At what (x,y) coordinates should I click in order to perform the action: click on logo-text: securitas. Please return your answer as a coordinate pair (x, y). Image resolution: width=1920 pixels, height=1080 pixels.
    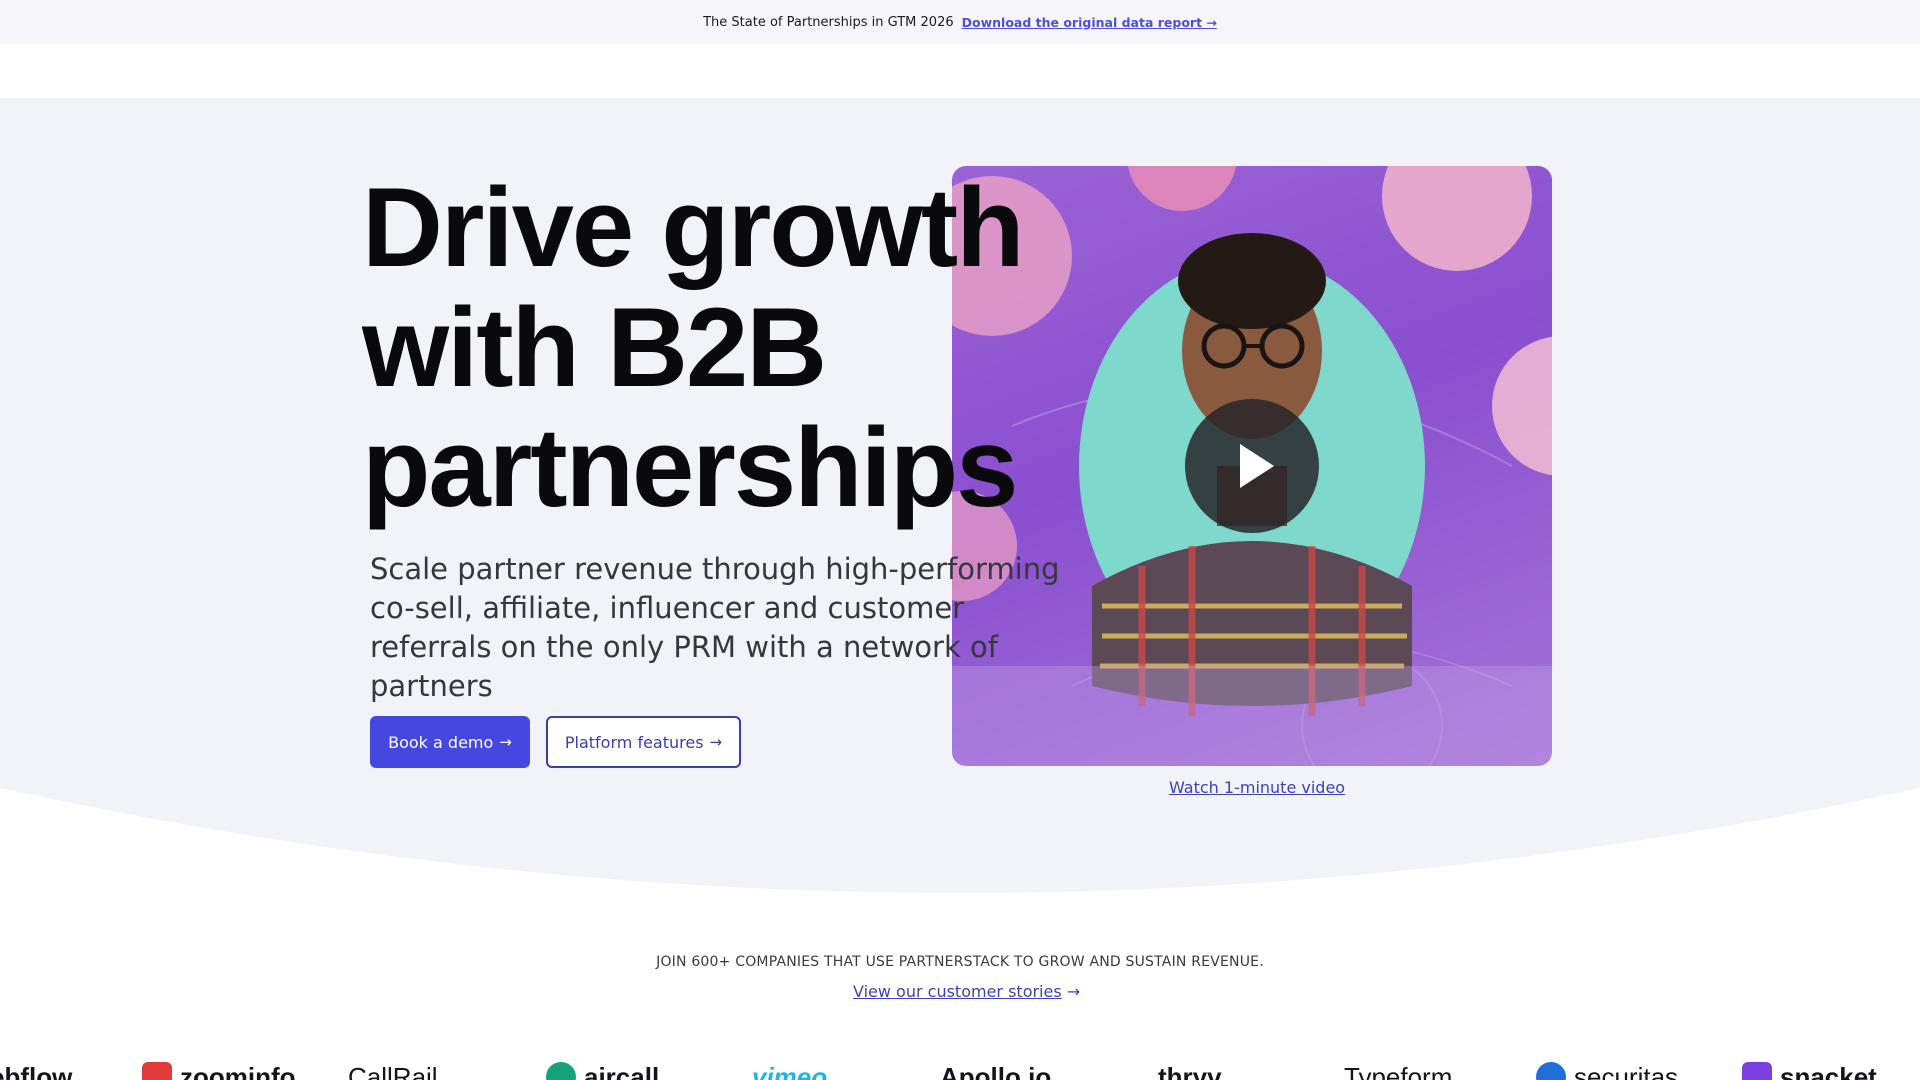
    Looking at the image, I should click on (1626, 1070).